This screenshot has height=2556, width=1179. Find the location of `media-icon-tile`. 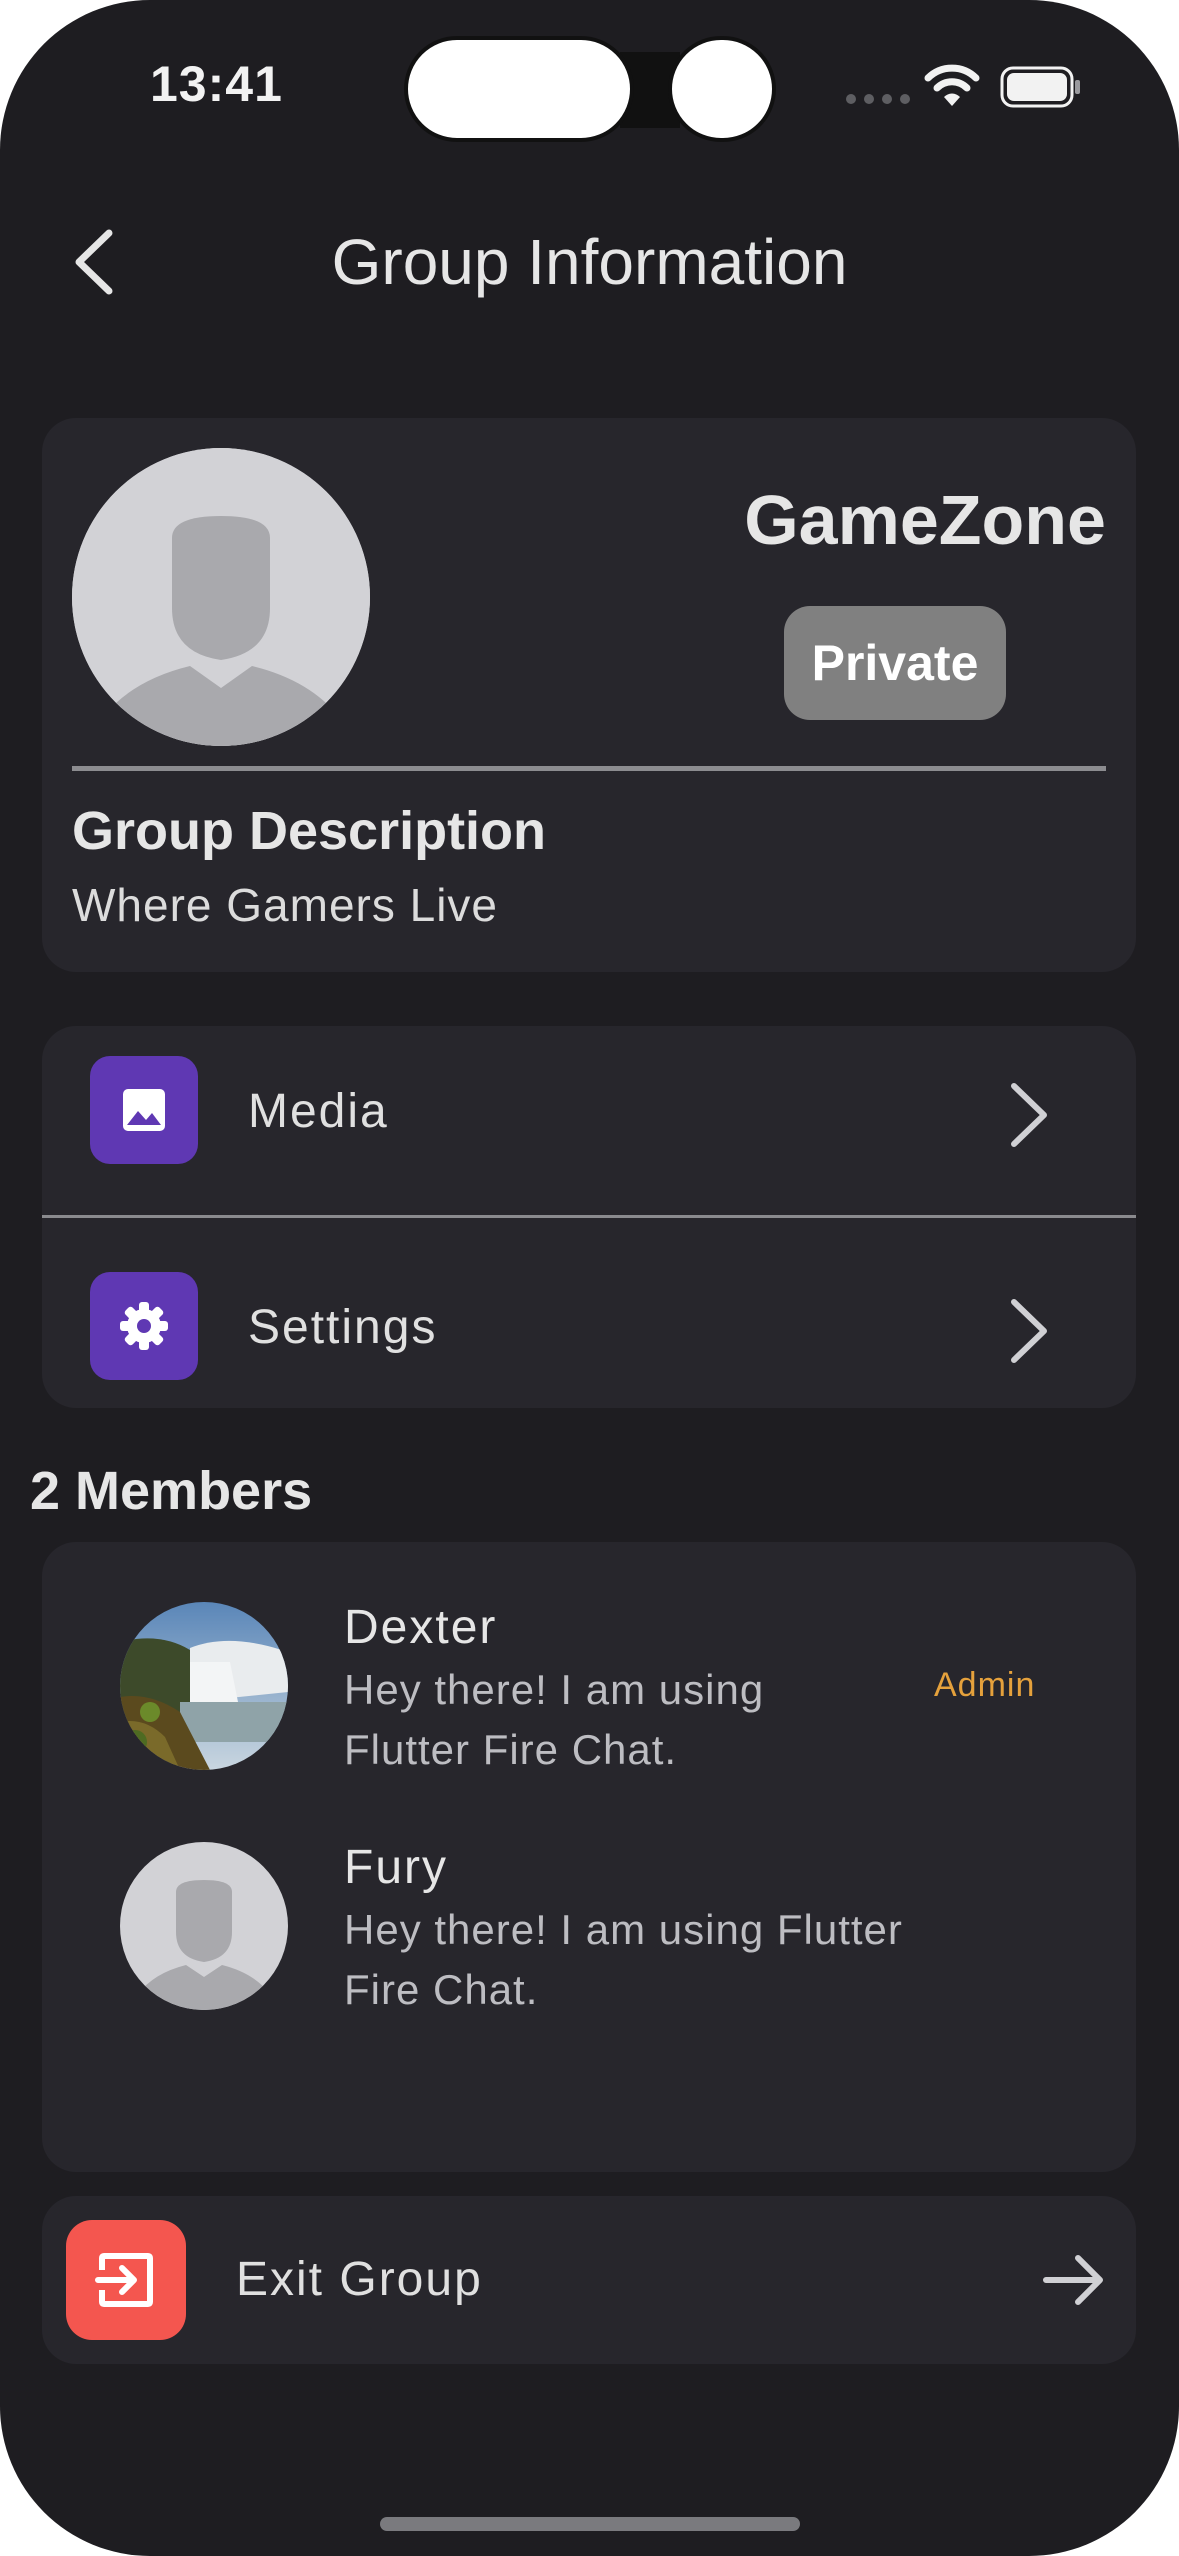

media-icon-tile is located at coordinates (144, 1110).